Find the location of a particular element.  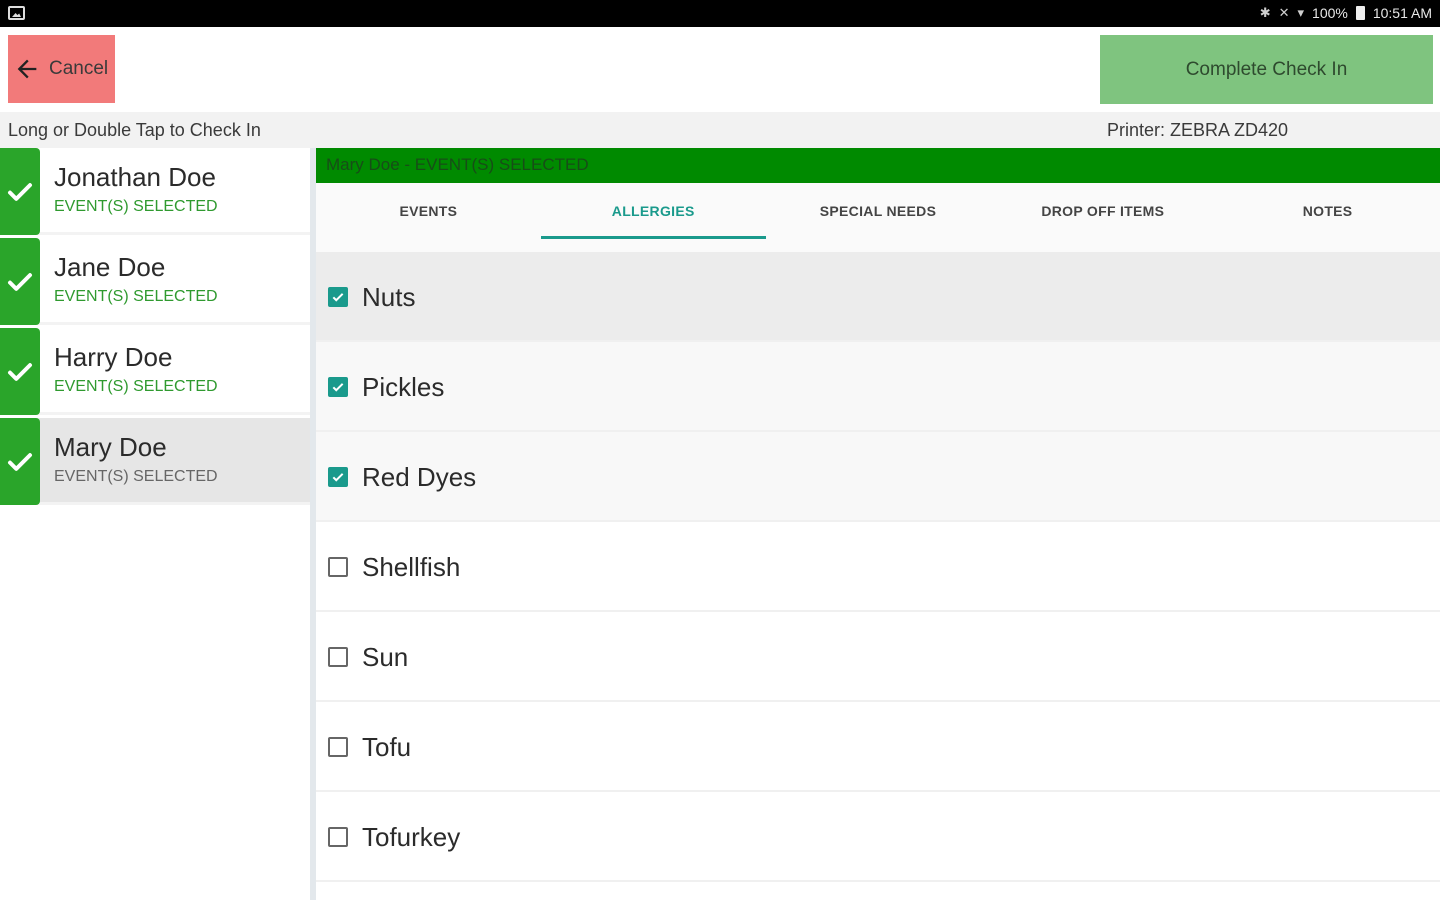

clock: 10:51 AM is located at coordinates (1402, 13).